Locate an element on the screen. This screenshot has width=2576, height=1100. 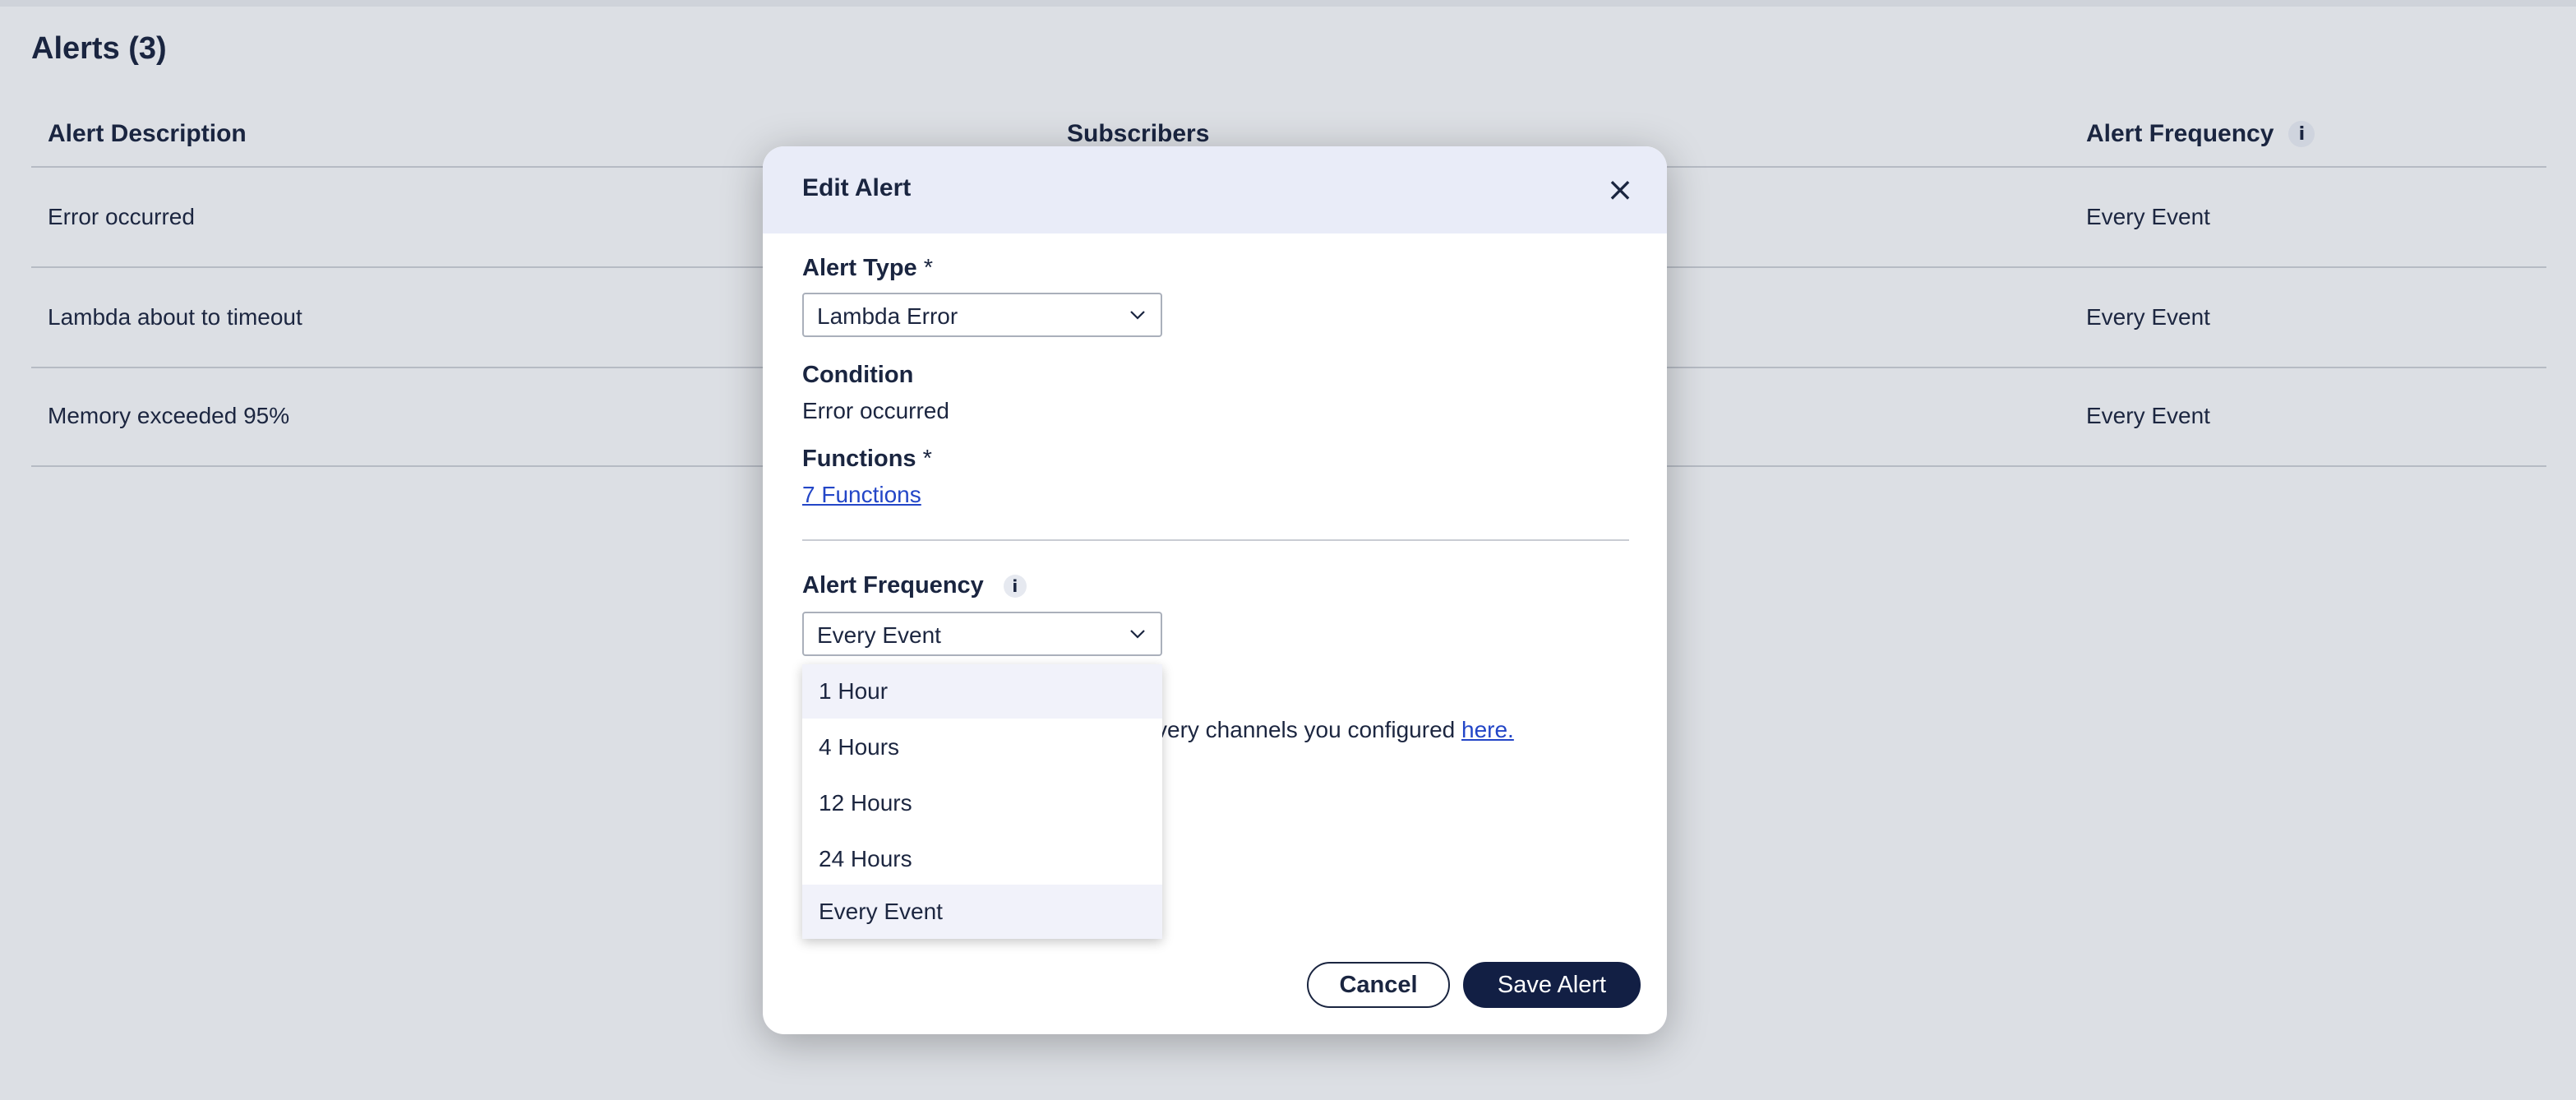
functions-label: Functions * is located at coordinates (867, 459).